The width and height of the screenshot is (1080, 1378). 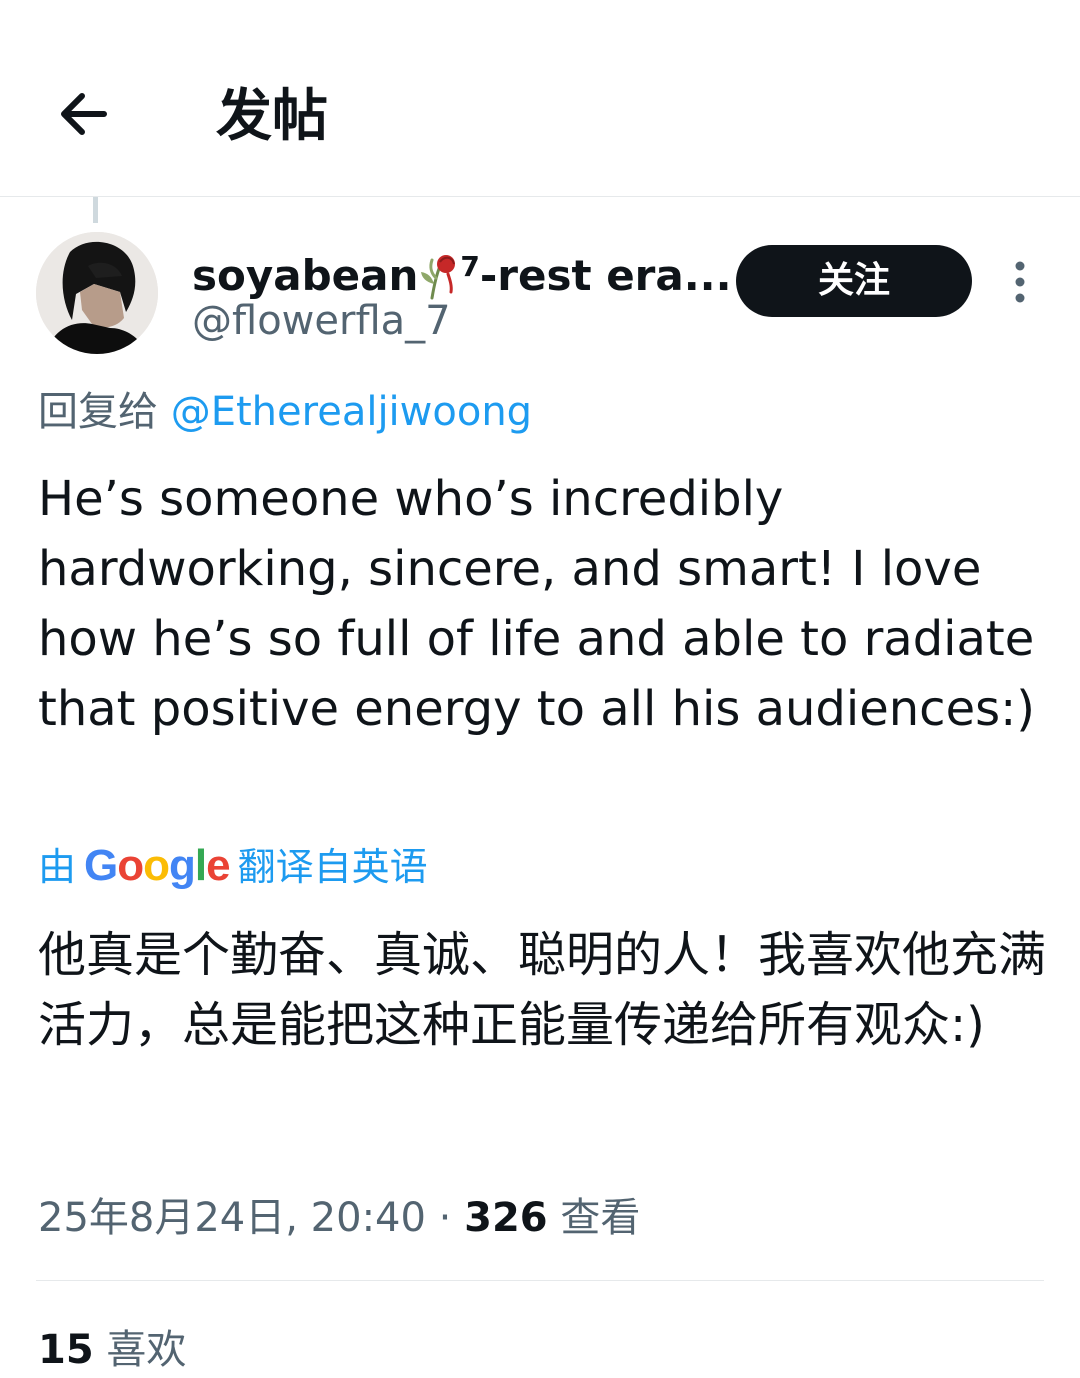 I want to click on profile-photo, so click(x=97, y=293).